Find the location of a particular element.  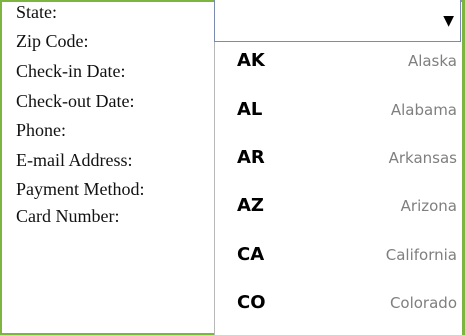

state-option-code: CO is located at coordinates (251, 302).